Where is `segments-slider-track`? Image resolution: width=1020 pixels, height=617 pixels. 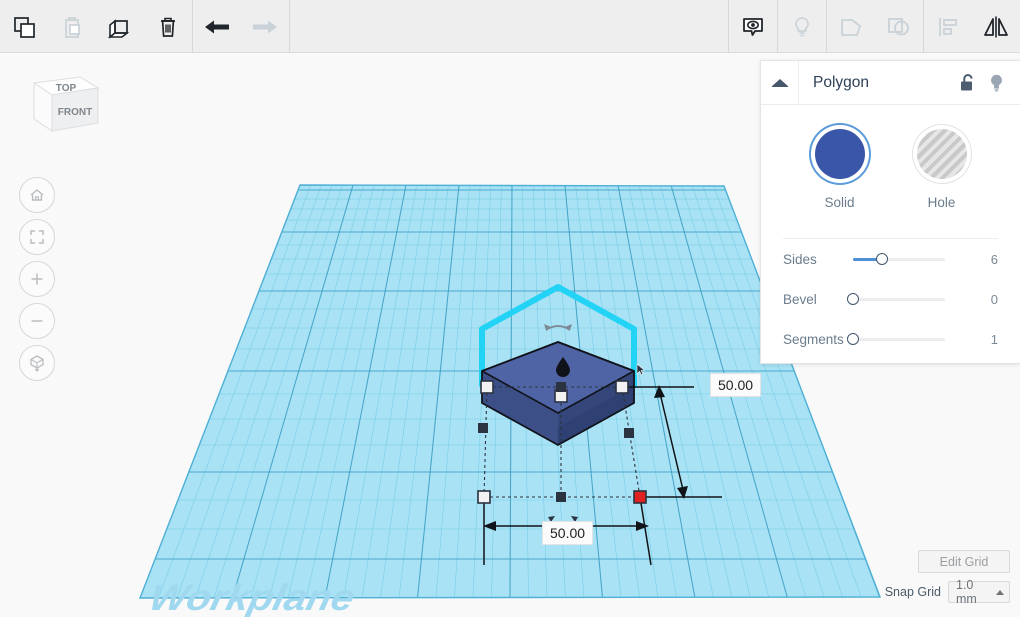
segments-slider-track is located at coordinates (899, 339).